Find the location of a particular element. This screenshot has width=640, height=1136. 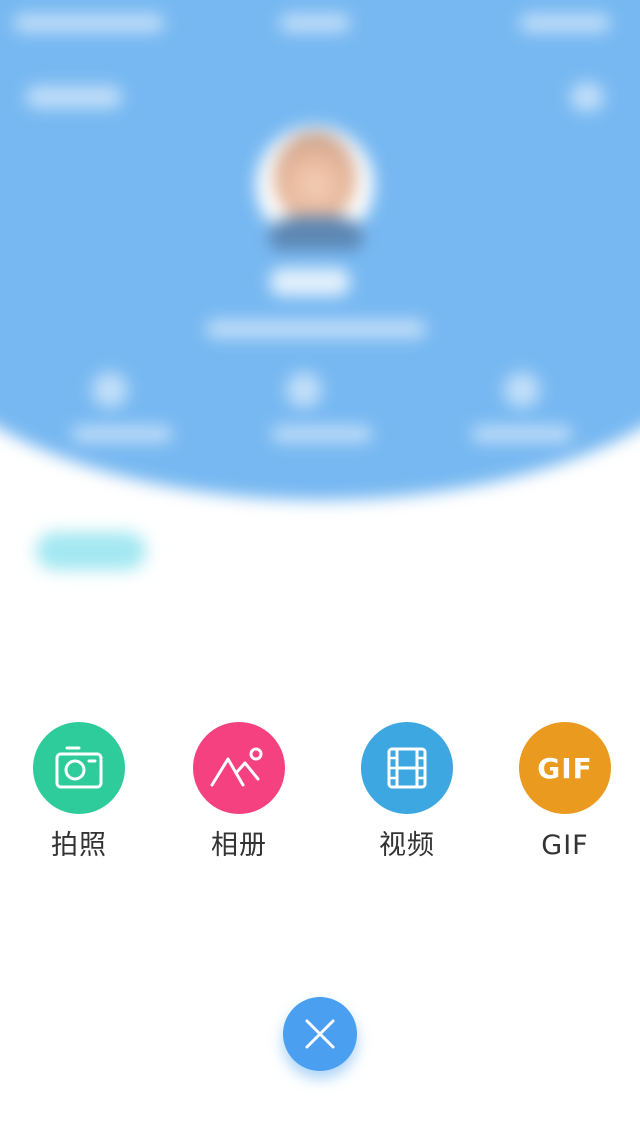

album-option: 相册 is located at coordinates (239, 797).